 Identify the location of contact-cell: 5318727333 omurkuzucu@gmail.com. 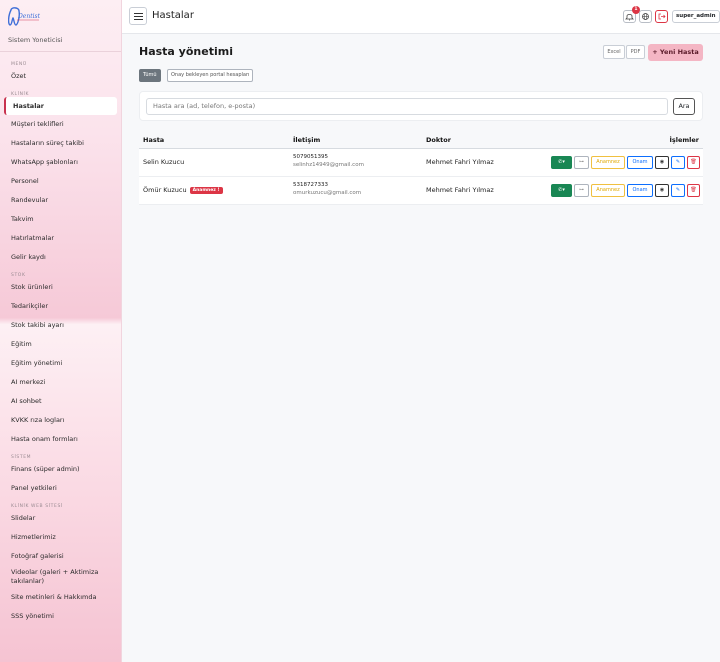
(327, 189).